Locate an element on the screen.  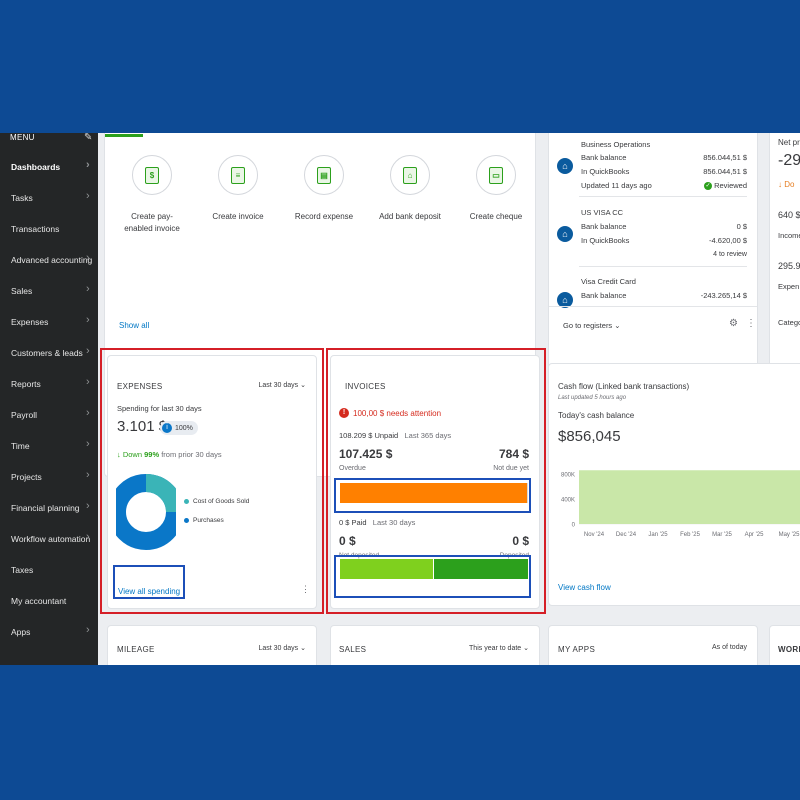
sidebar-item-financial-planning: Financial planning › is located at coordinates (49, 508).